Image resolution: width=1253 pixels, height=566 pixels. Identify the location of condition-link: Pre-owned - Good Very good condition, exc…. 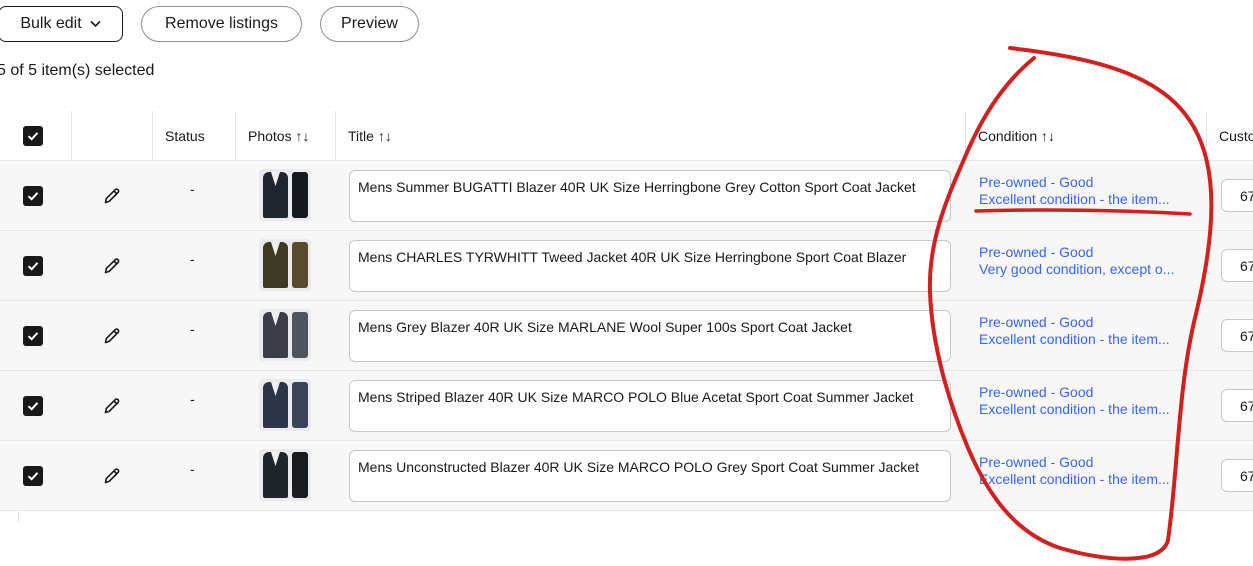
(1076, 261).